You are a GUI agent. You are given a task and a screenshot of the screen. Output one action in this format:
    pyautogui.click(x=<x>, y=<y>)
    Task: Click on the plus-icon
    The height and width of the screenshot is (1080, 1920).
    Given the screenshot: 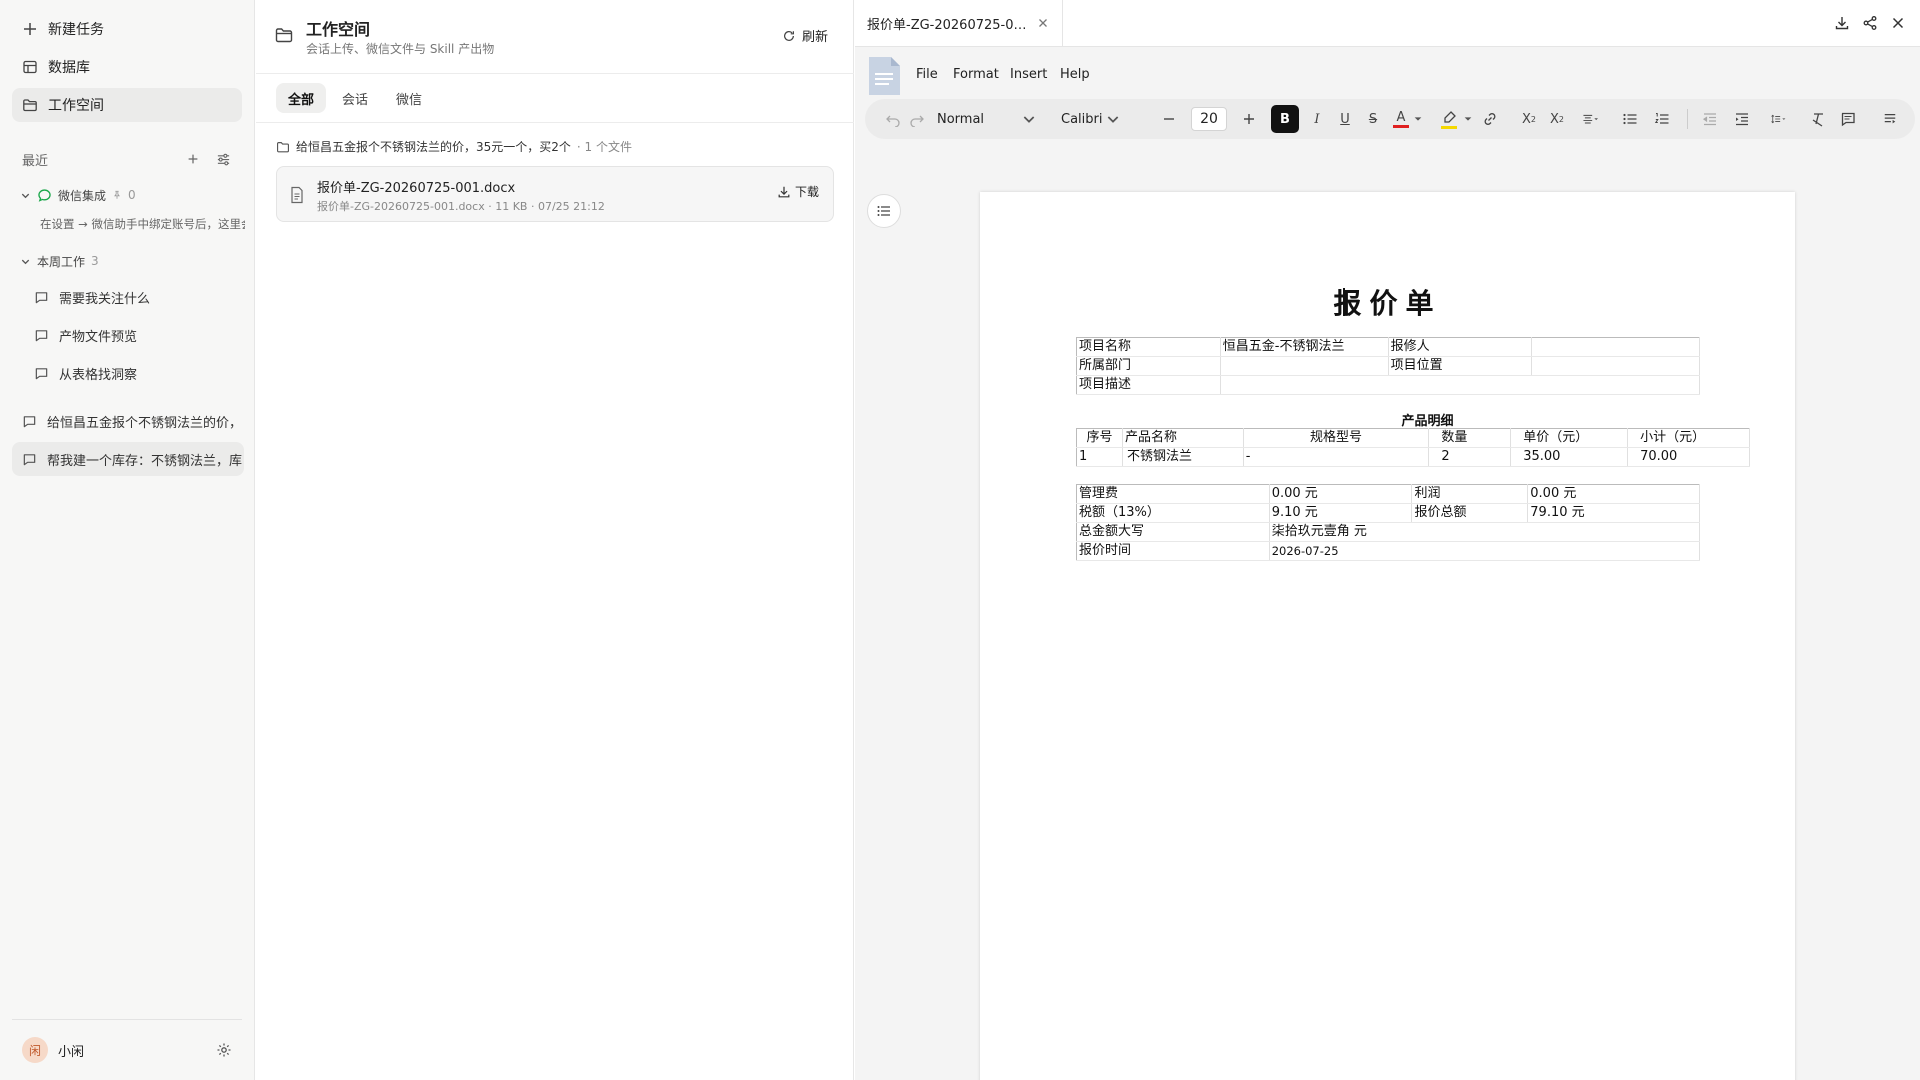 What is the action you would take?
    pyautogui.click(x=30, y=29)
    